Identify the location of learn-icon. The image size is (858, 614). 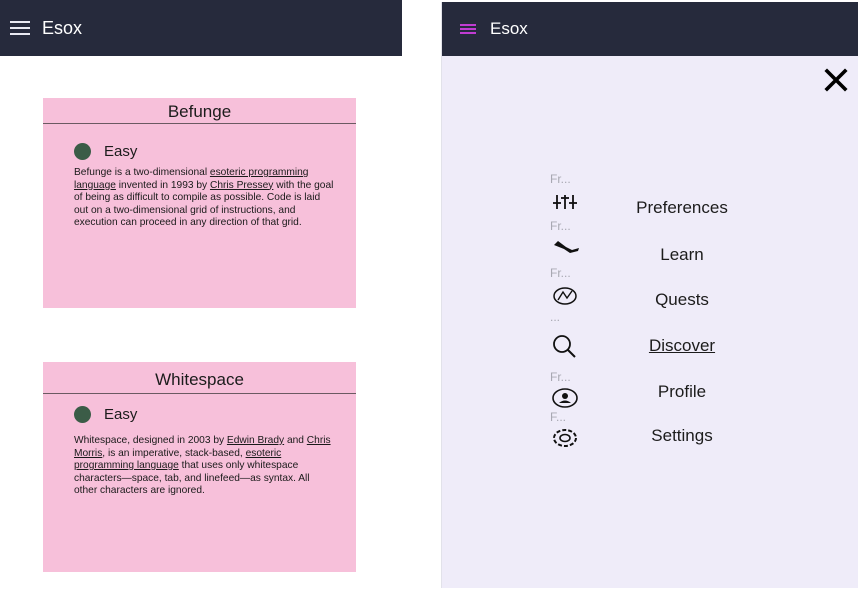
(565, 248).